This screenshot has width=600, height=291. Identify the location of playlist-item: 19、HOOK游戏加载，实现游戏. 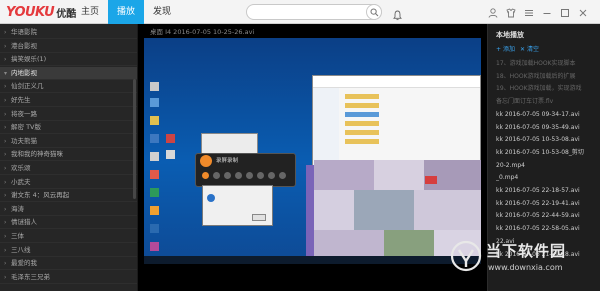
(547, 89).